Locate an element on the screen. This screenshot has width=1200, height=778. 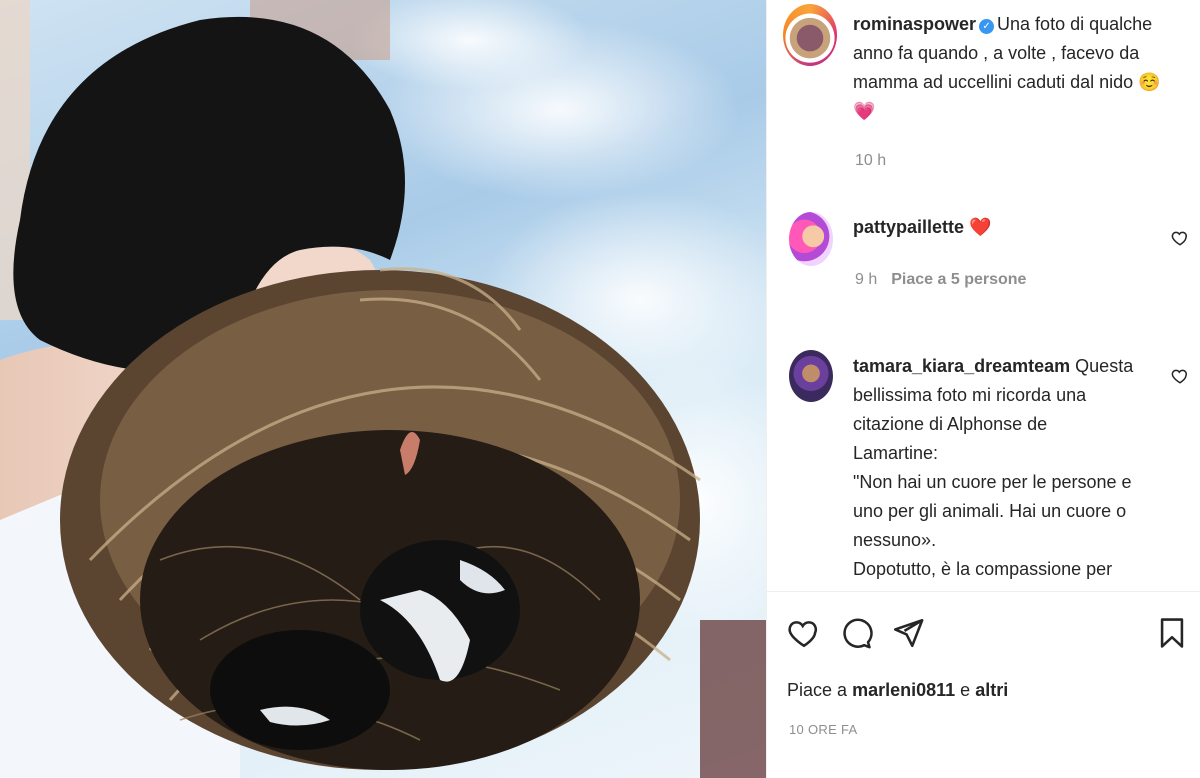
comment-body: ❤️ is located at coordinates (980, 227).